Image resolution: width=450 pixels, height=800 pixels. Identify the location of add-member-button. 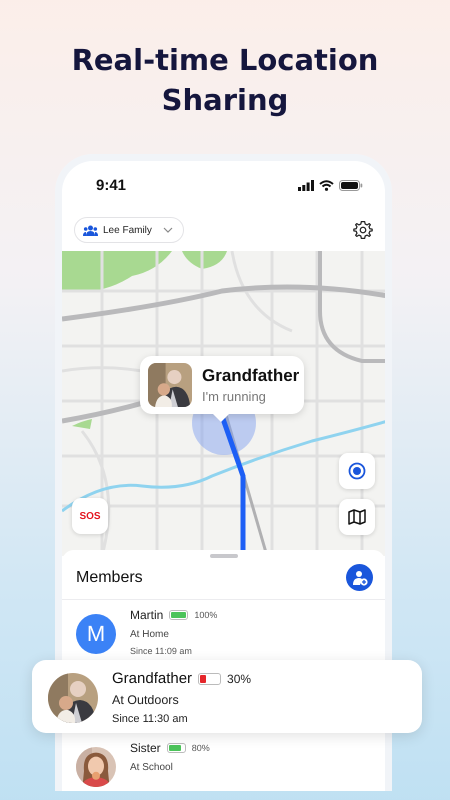
(359, 577).